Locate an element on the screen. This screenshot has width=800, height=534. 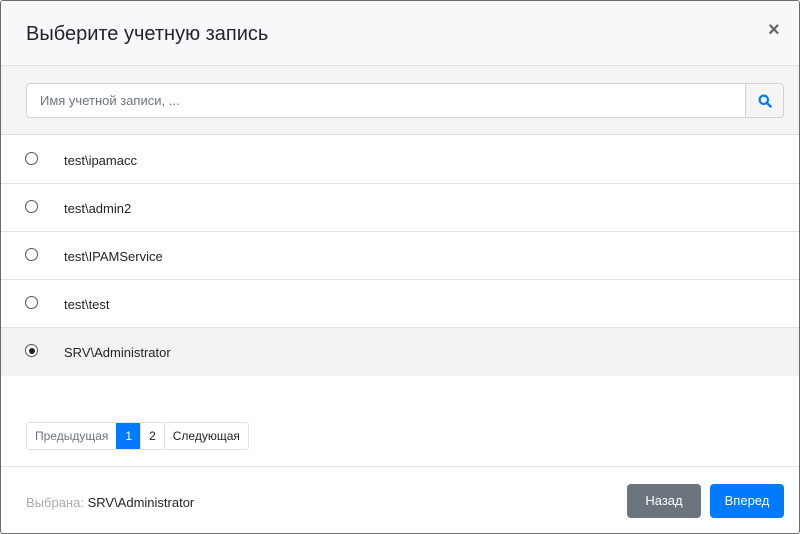
account-row: test\test is located at coordinates (400, 304).